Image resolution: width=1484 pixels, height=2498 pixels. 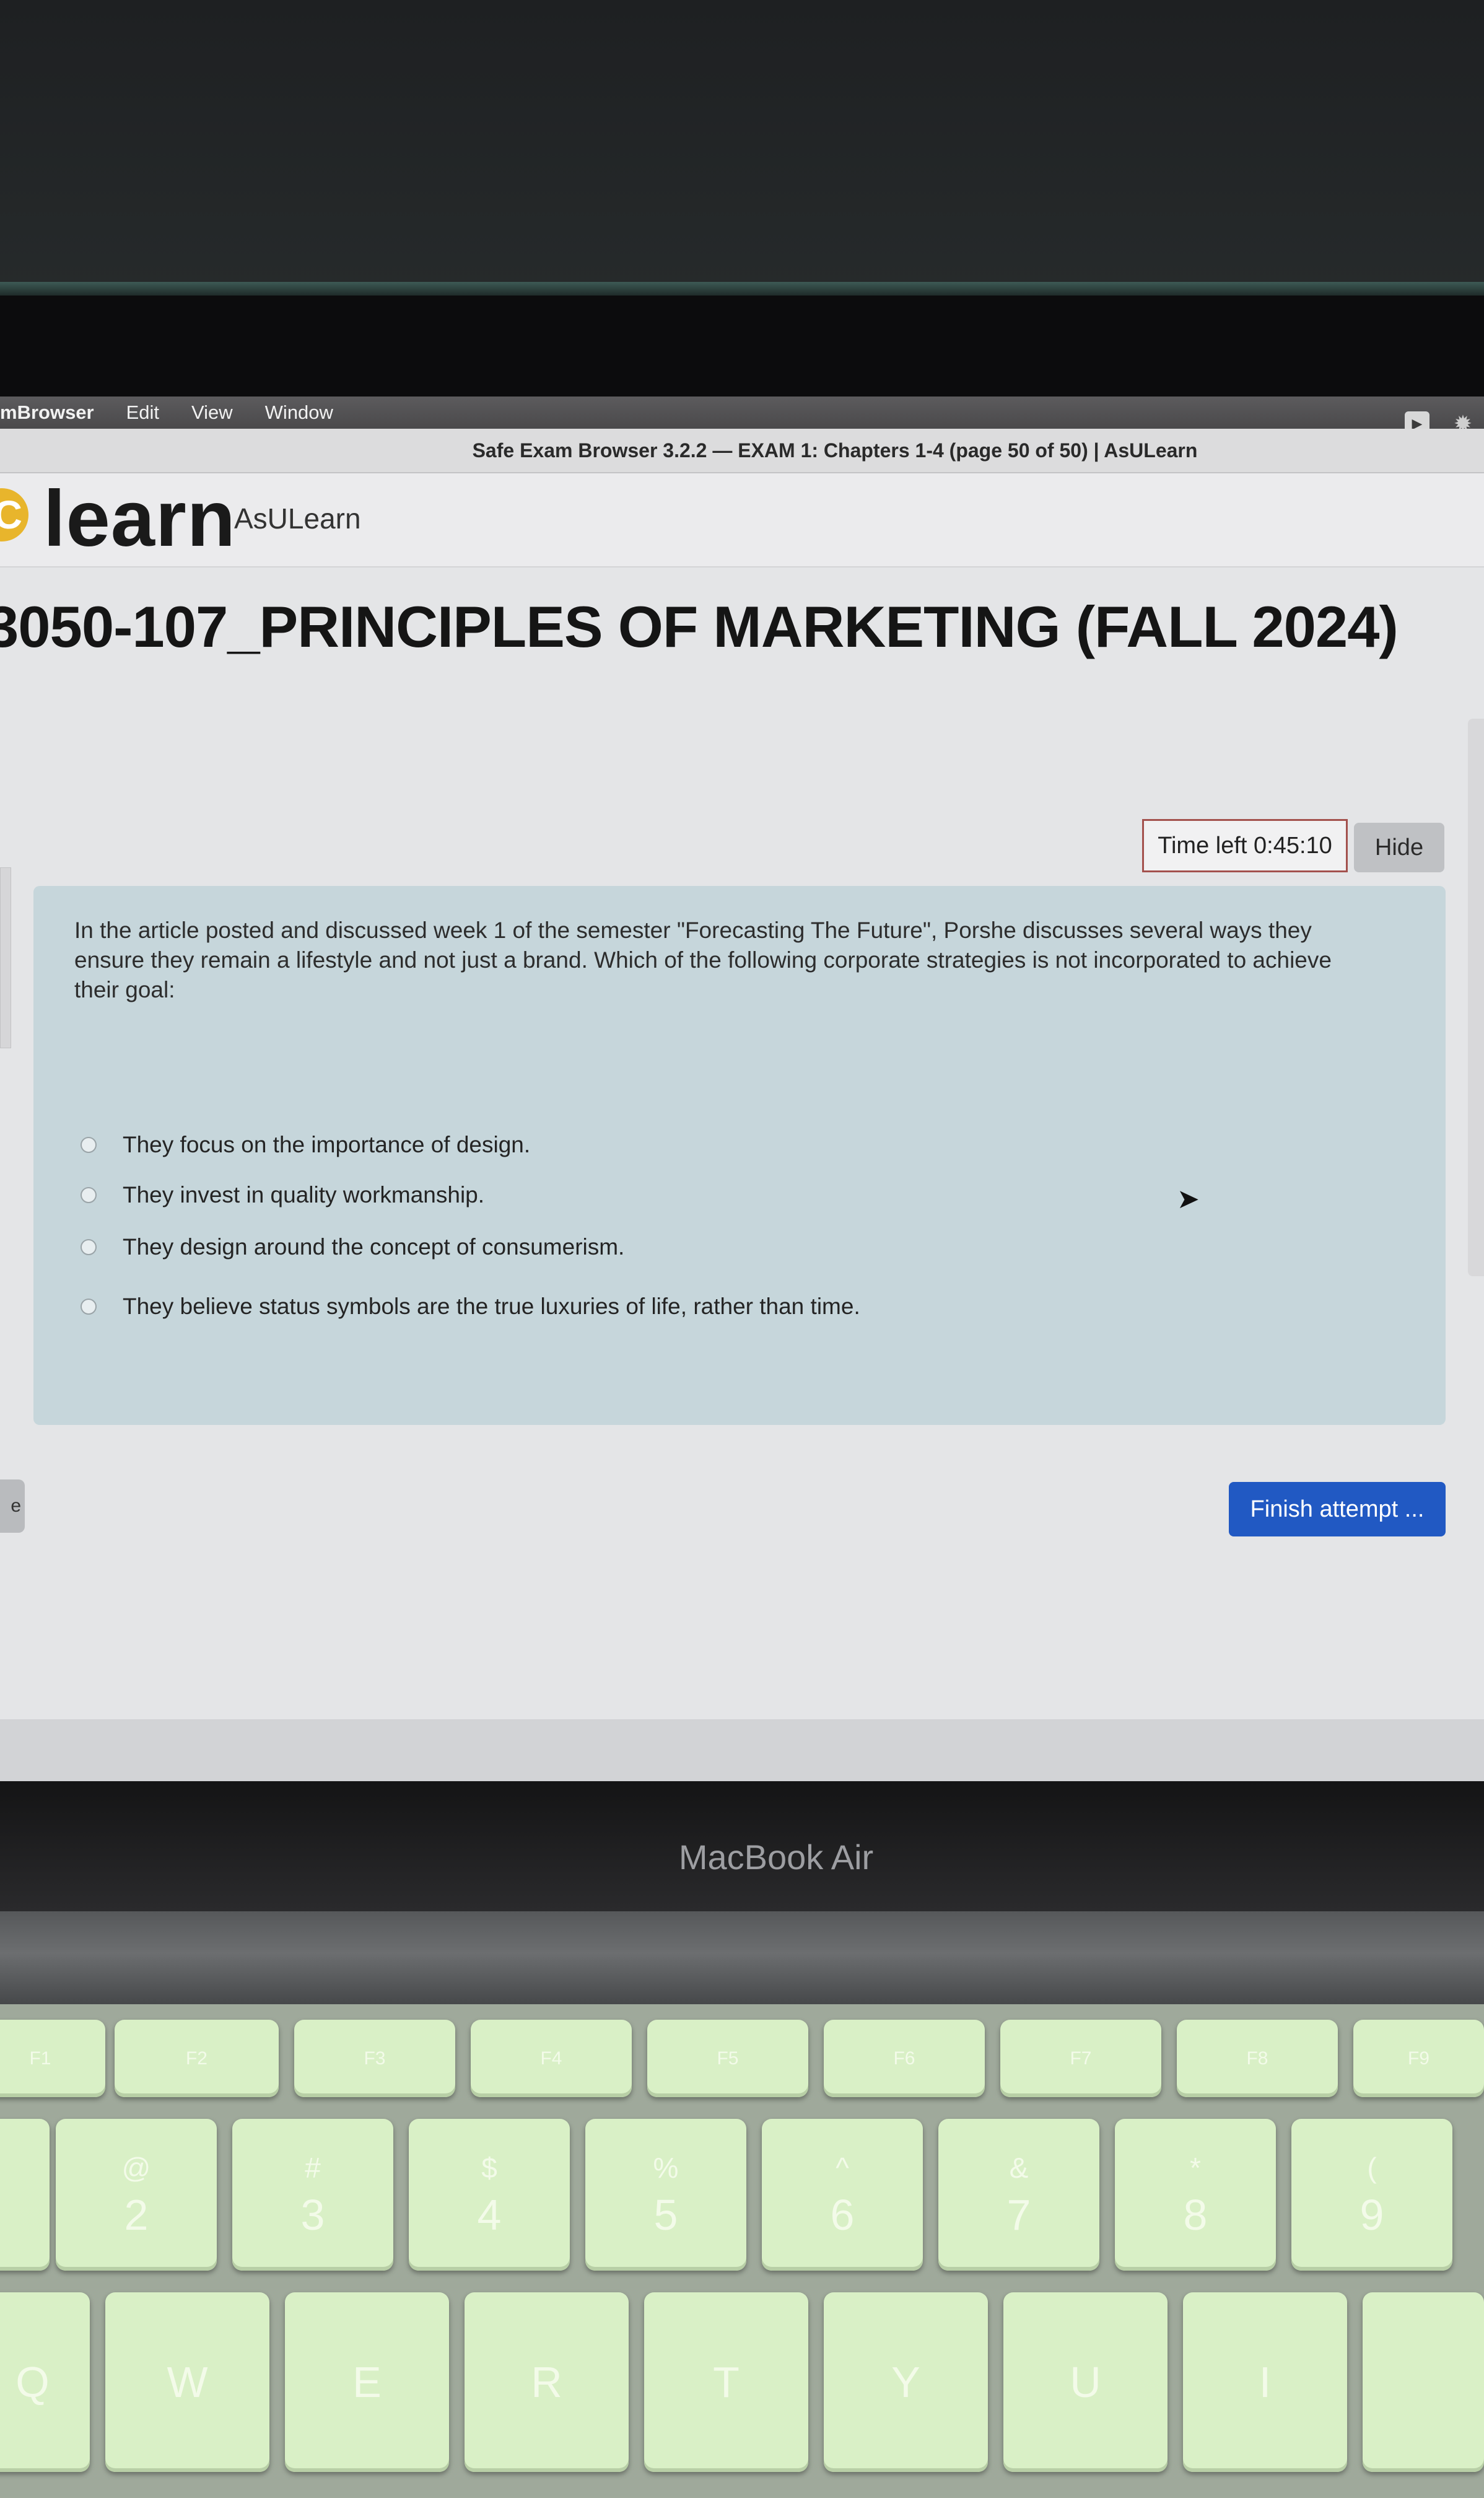 I want to click on background-room, so click(x=742, y=145).